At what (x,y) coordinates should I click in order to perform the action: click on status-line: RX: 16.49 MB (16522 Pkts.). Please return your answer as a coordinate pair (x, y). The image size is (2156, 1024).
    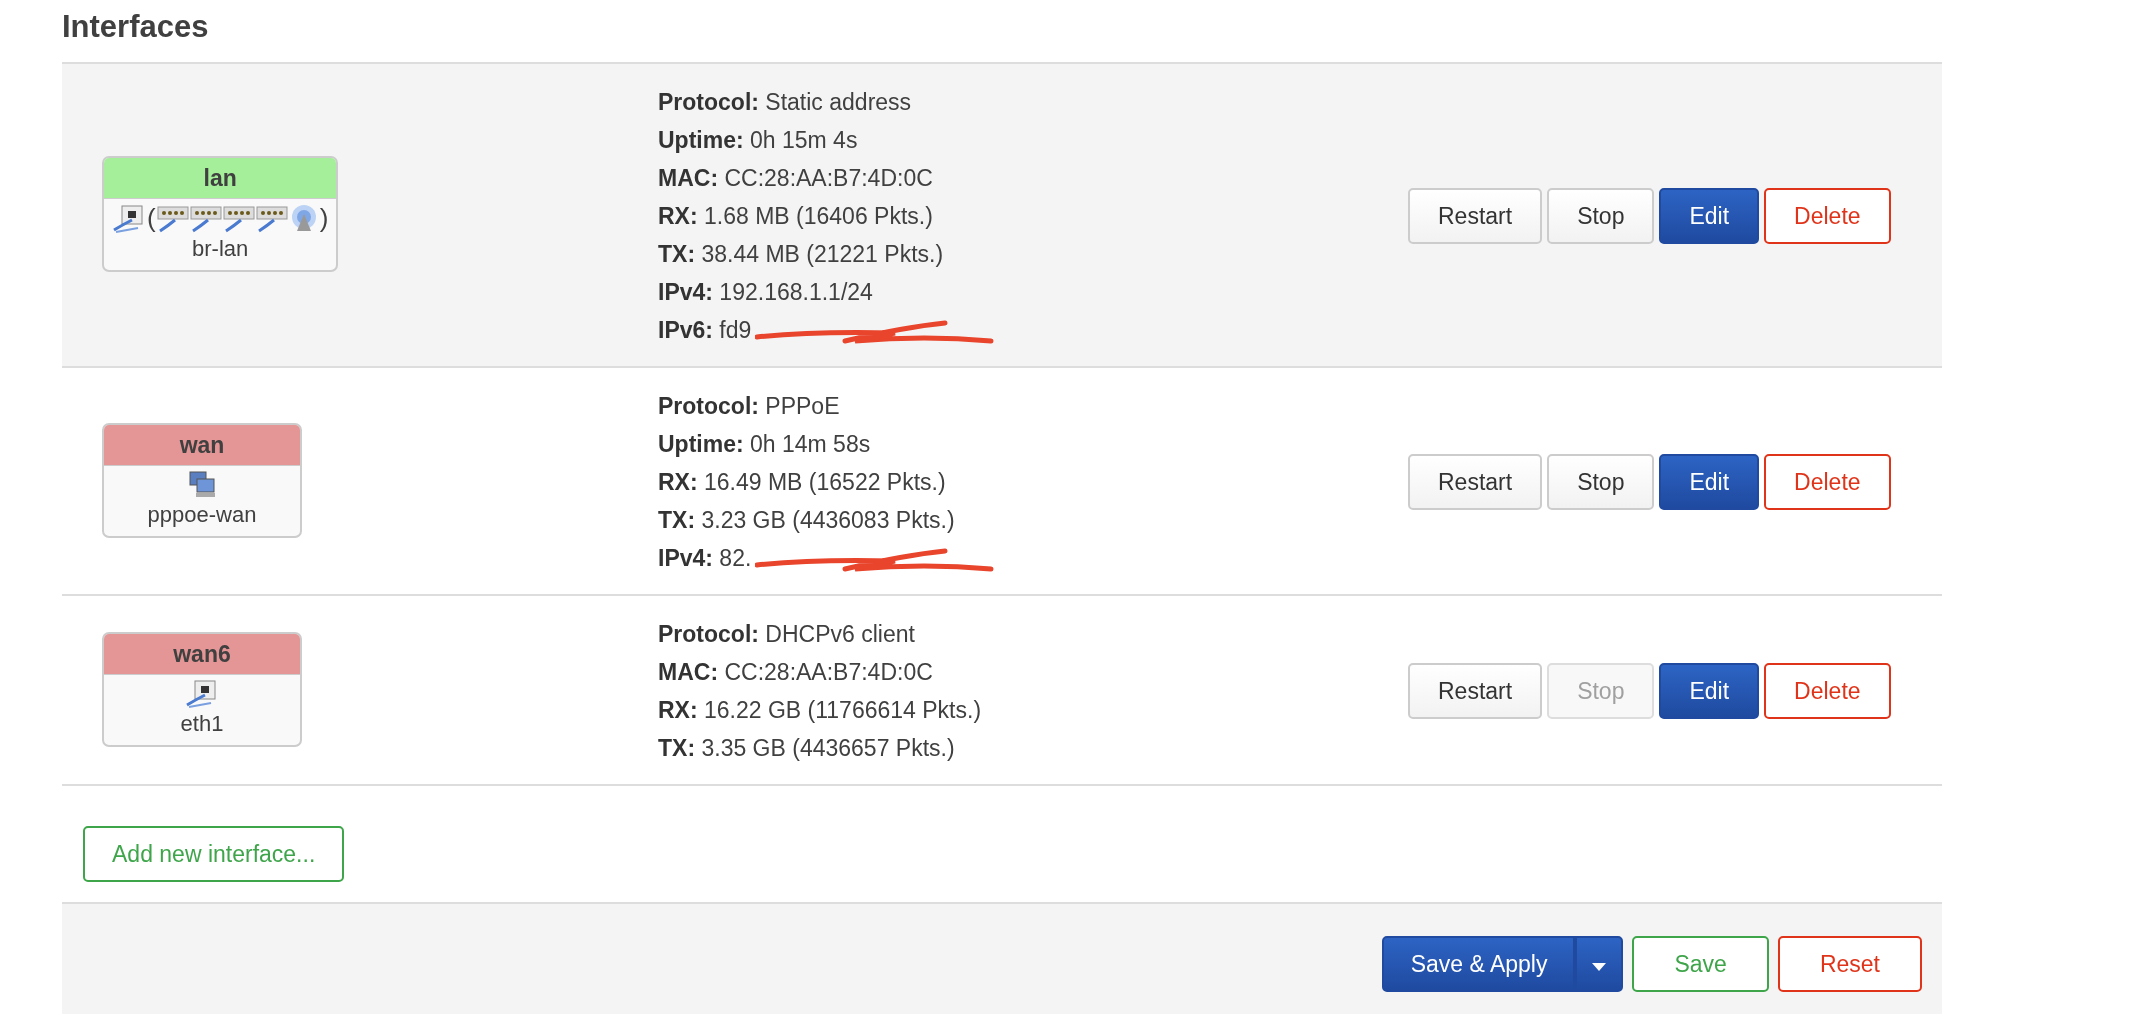
    Looking at the image, I should click on (802, 482).